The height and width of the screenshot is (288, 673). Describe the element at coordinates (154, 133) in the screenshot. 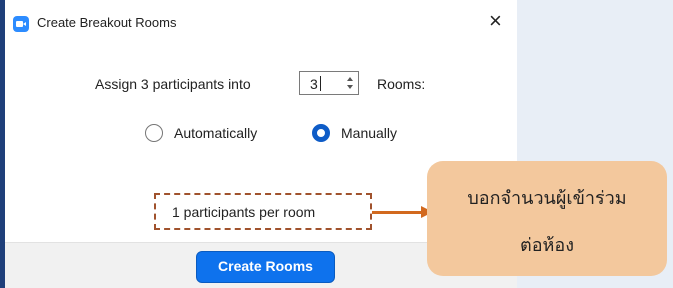

I see `radio-automatically` at that location.